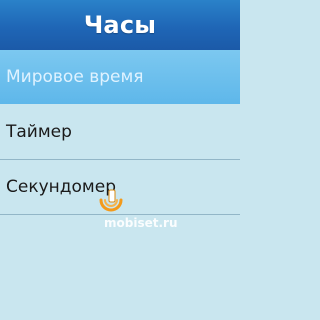  I want to click on menu-item-label: Таймер, so click(39, 132).